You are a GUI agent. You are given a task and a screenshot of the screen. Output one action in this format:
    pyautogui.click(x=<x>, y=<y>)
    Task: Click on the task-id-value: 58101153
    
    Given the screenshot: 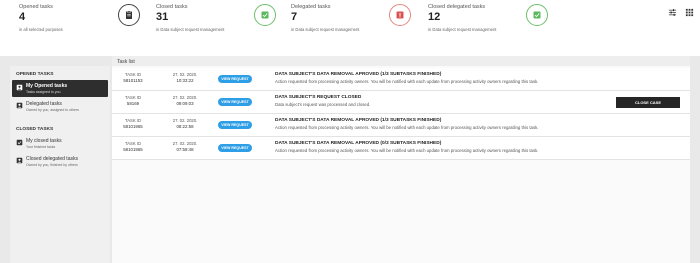 What is the action you would take?
    pyautogui.click(x=133, y=80)
    